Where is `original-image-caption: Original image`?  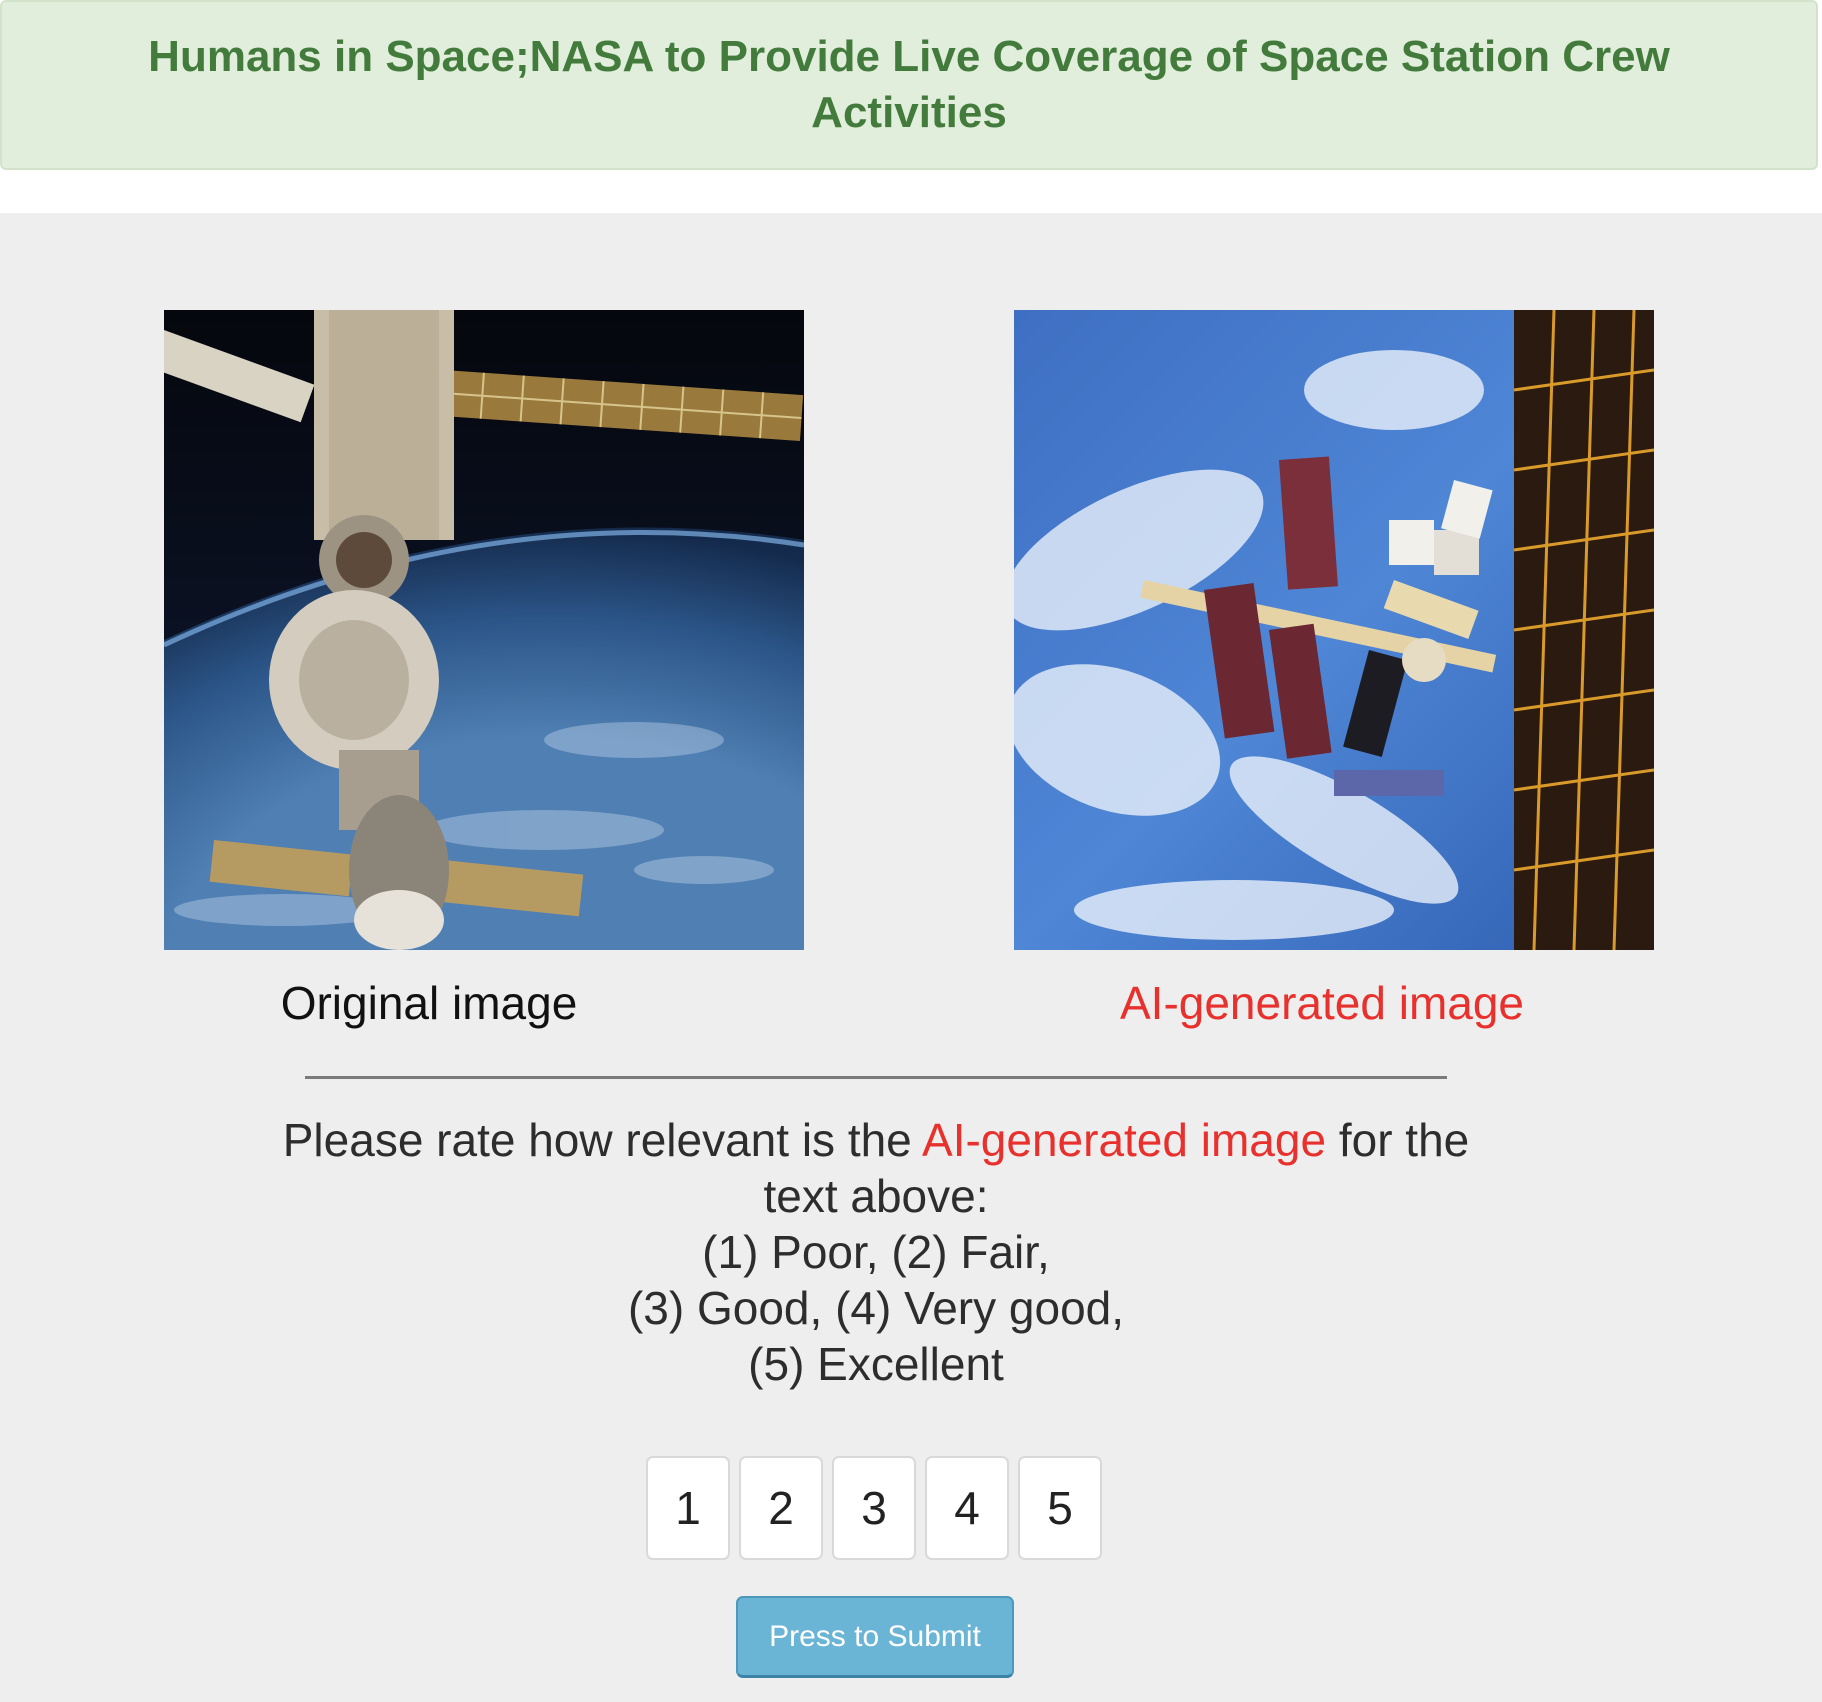
original-image-caption: Original image is located at coordinates (429, 1003).